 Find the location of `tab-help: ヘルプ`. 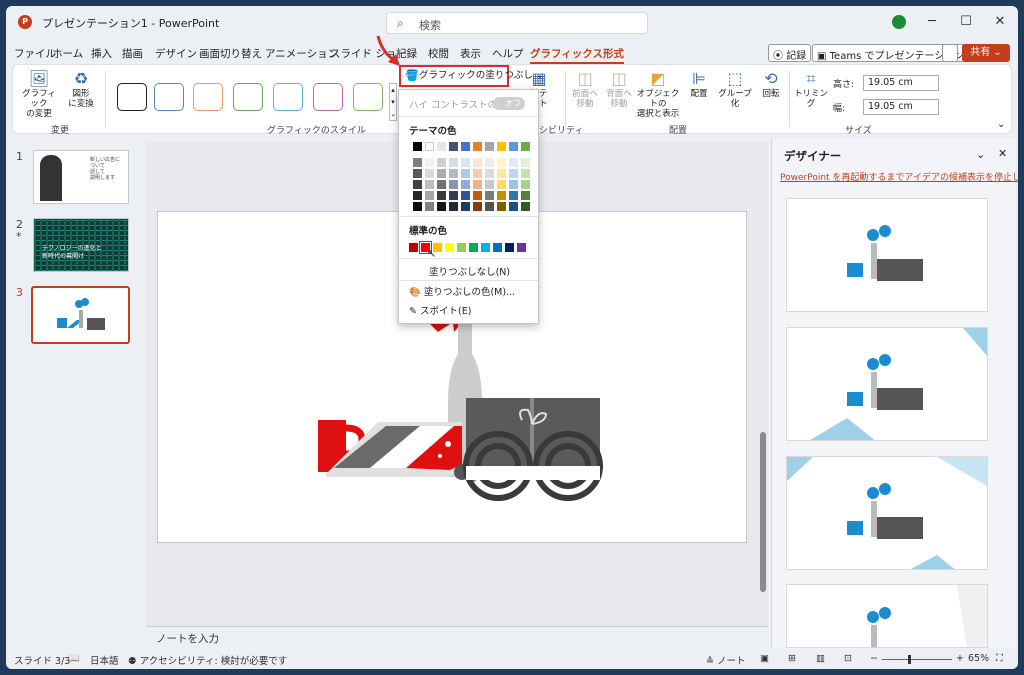

tab-help: ヘルプ is located at coordinates (508, 53).